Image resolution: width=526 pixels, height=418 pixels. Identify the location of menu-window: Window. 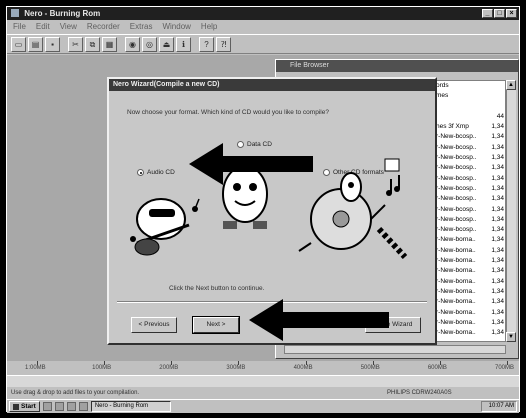
(176, 27).